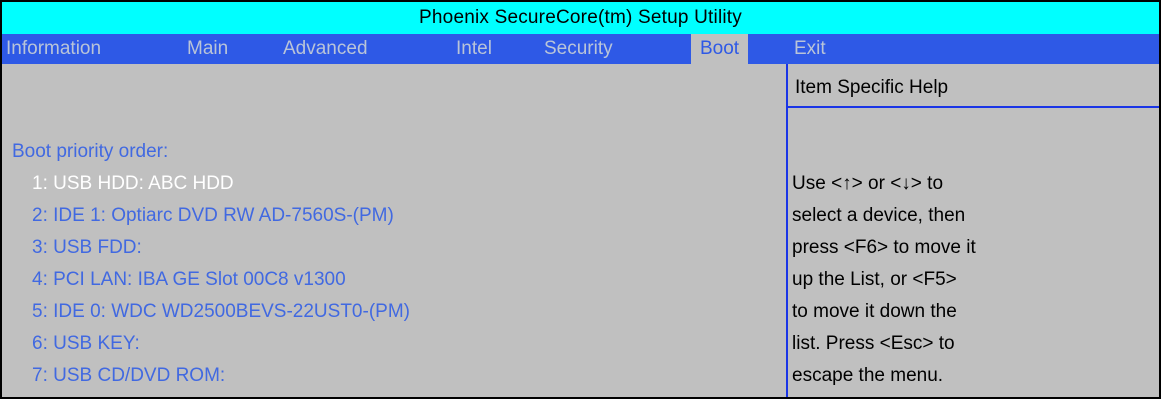  What do you see at coordinates (221, 312) in the screenshot?
I see `boot-item-5: 5: IDE 0: WDC WD2500BEVS-22UST0-(PM)` at bounding box center [221, 312].